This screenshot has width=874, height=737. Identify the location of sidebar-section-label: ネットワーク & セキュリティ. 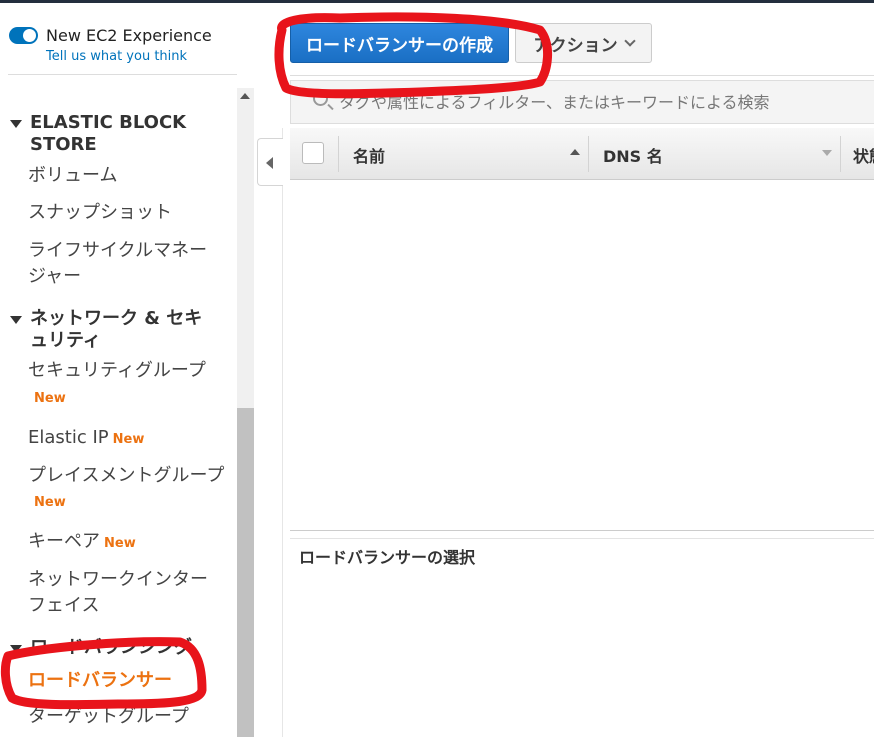
(116, 329).